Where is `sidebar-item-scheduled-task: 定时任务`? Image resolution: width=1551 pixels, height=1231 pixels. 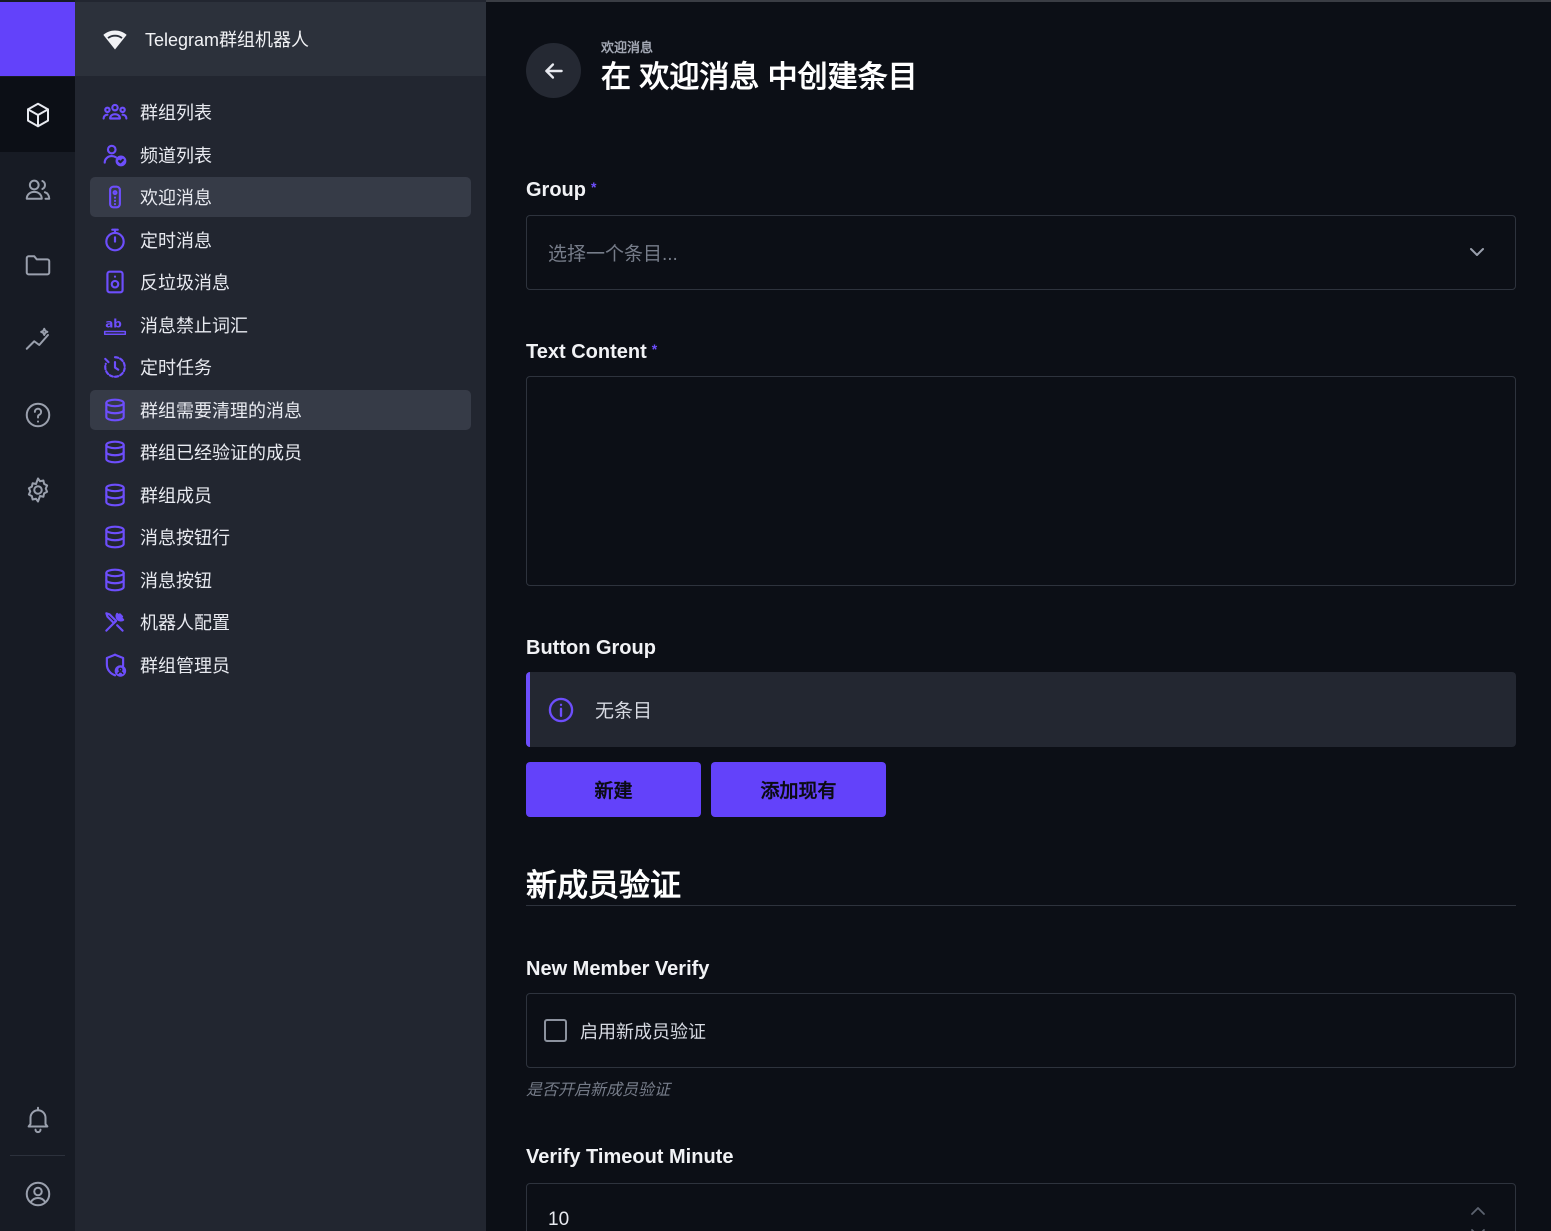 sidebar-item-scheduled-task: 定时任务 is located at coordinates (280, 367).